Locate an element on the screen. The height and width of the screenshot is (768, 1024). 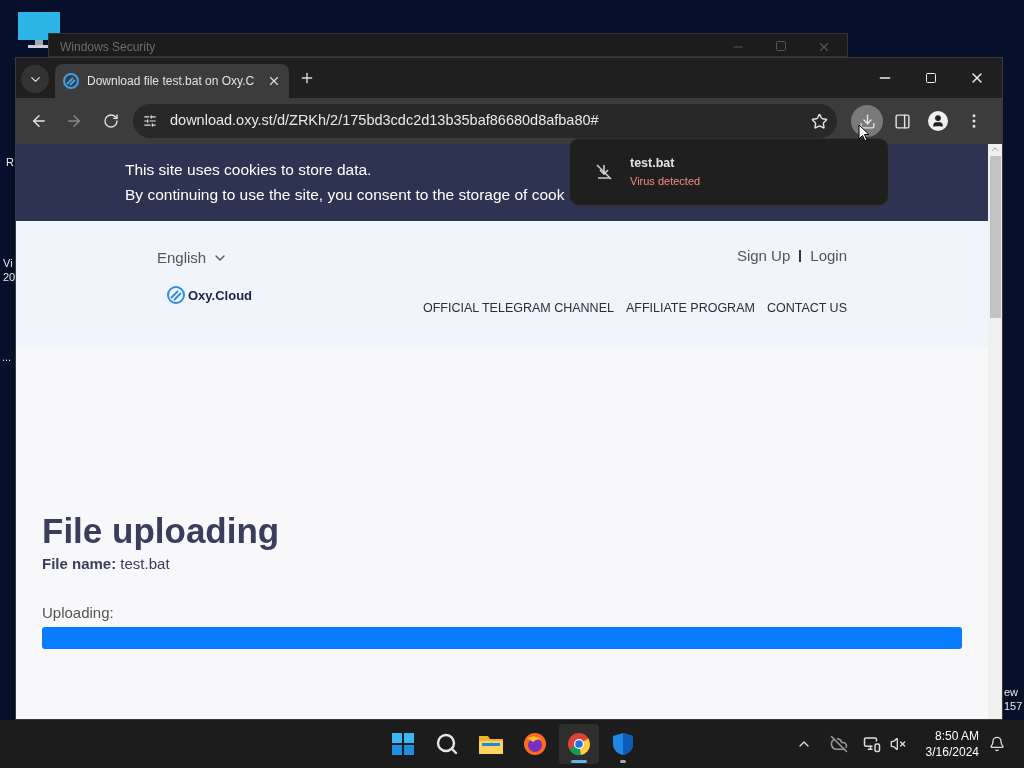
download-file-name: test.bat is located at coordinates (653, 164).